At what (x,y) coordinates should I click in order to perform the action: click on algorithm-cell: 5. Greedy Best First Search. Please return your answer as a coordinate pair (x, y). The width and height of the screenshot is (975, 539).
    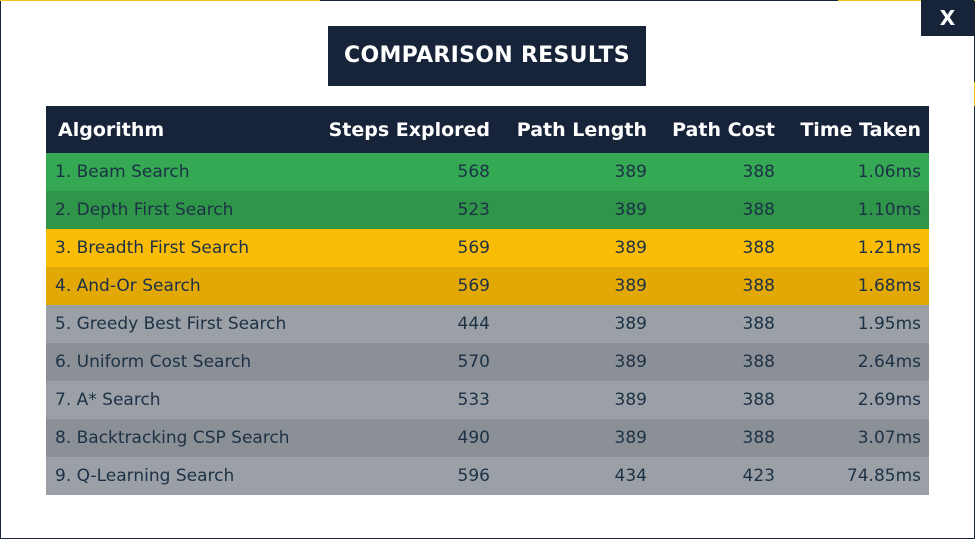
    Looking at the image, I should click on (171, 324).